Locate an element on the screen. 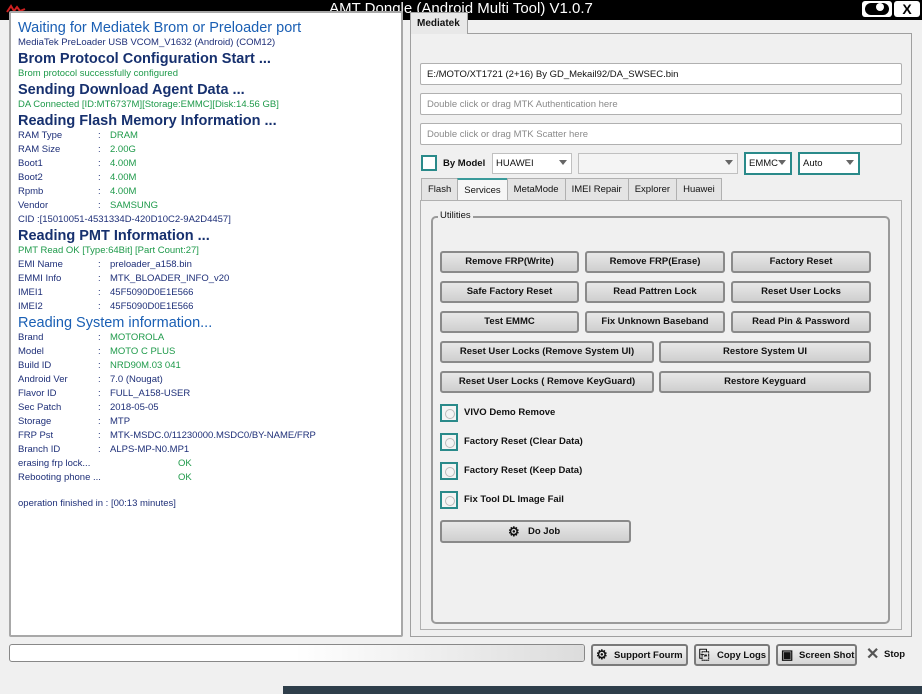 The image size is (922, 694). progress-bar is located at coordinates (297, 653).